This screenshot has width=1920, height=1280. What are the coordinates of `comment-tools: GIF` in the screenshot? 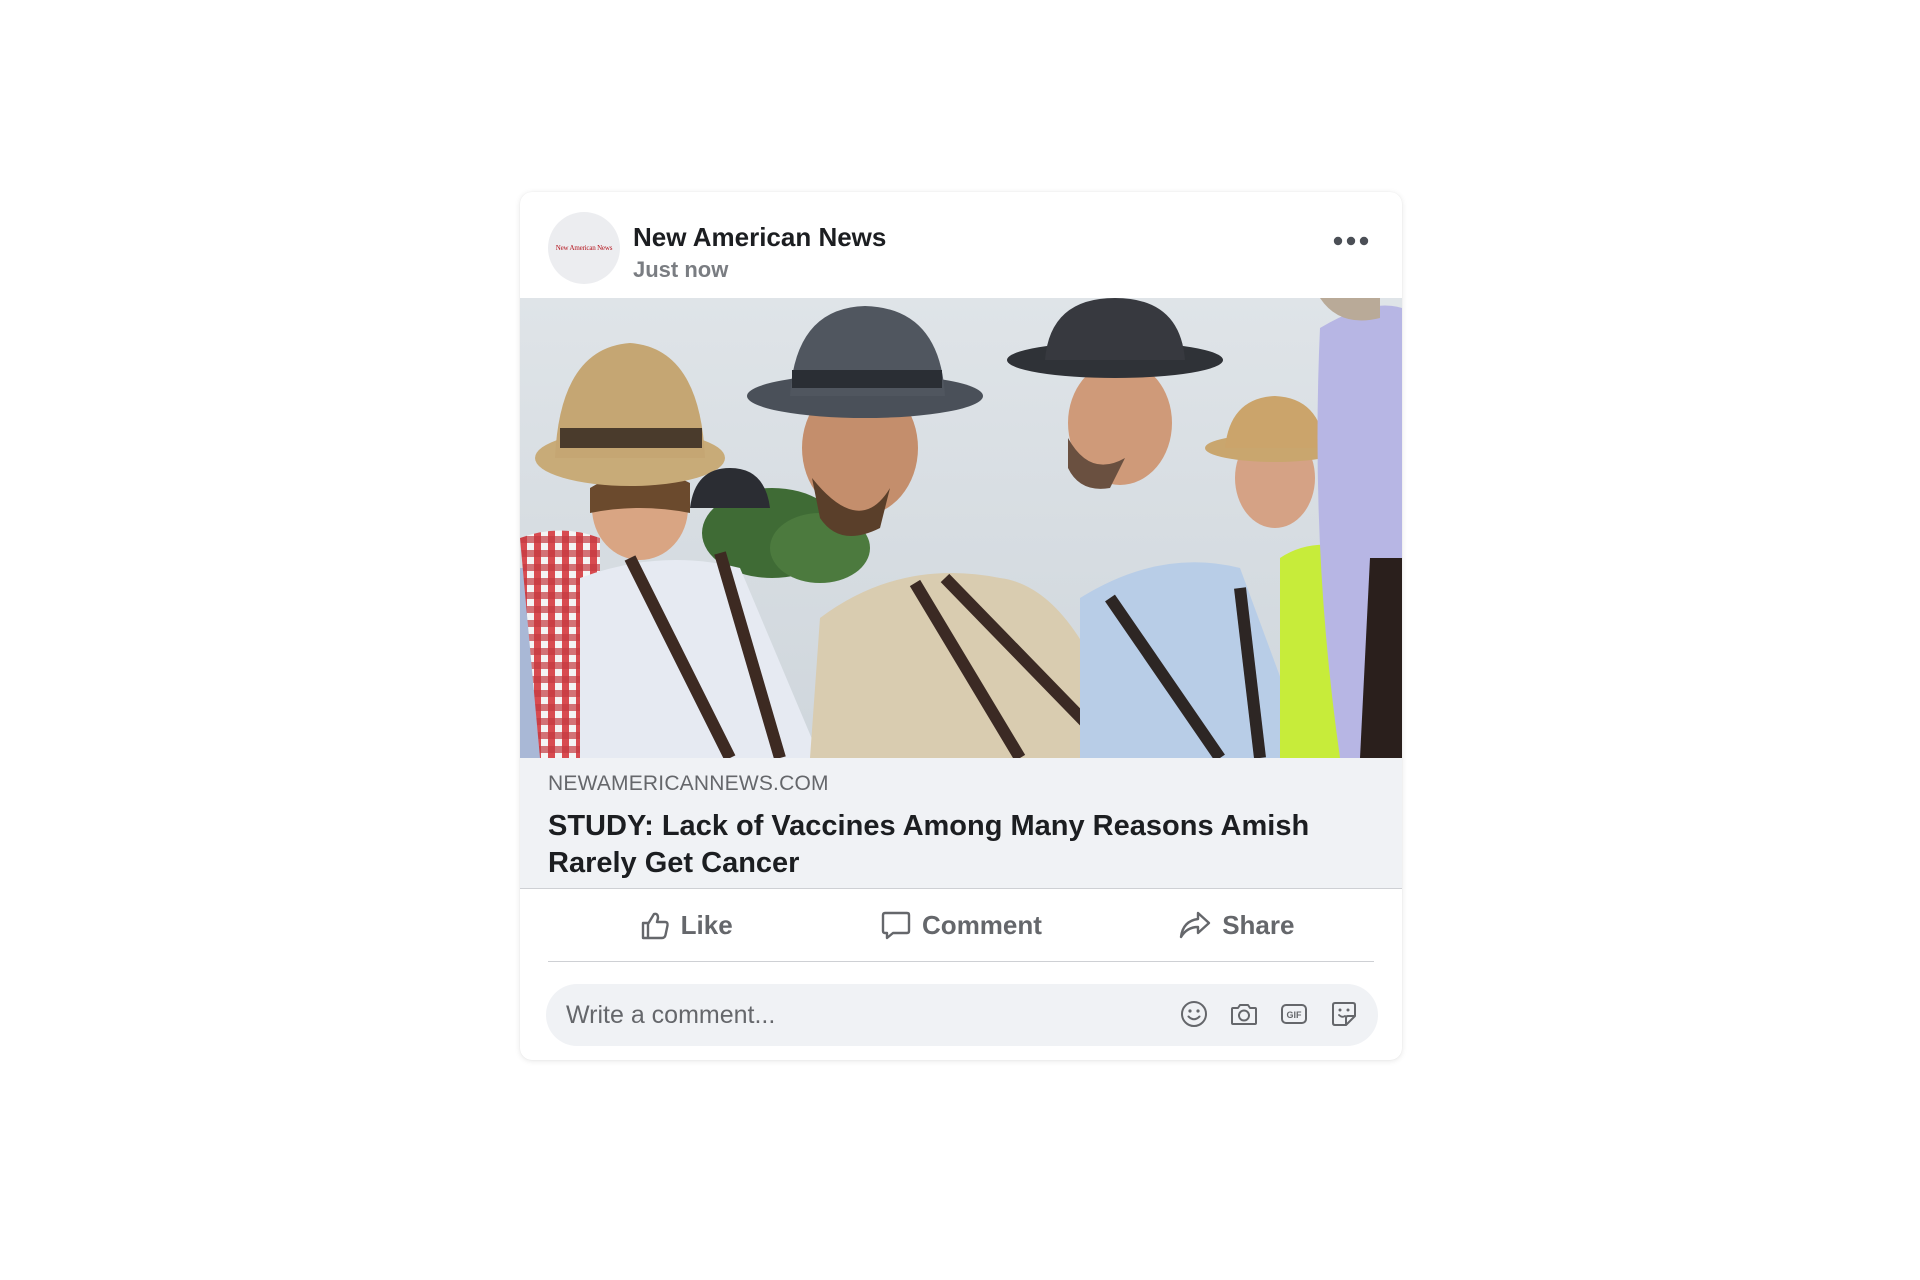 It's located at (1269, 1014).